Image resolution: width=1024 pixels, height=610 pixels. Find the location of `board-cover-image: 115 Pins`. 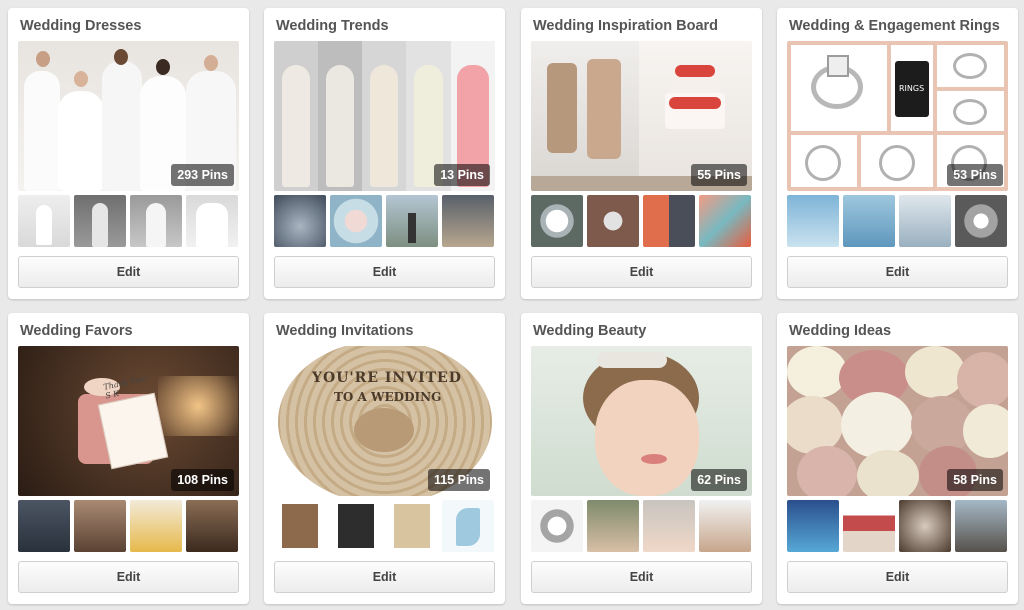

board-cover-image: 115 Pins is located at coordinates (384, 421).